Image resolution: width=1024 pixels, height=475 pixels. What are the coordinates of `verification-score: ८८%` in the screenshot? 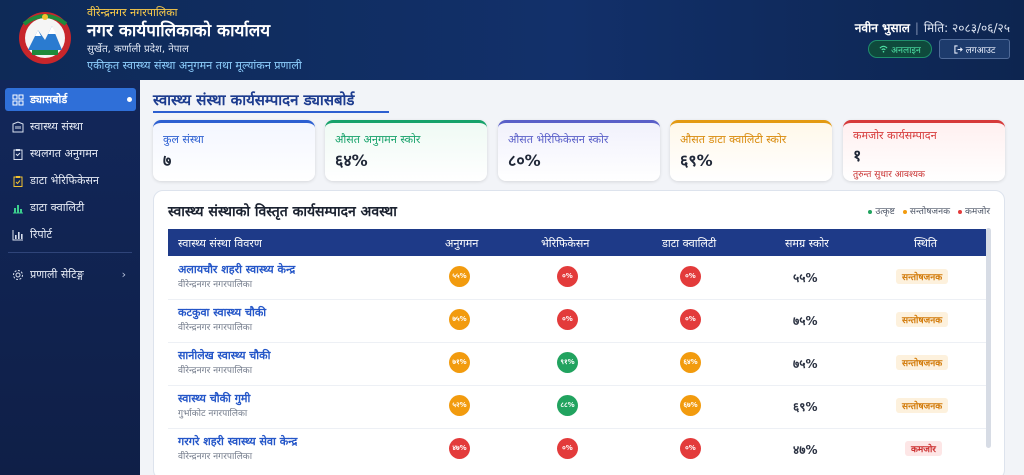 It's located at (567, 405).